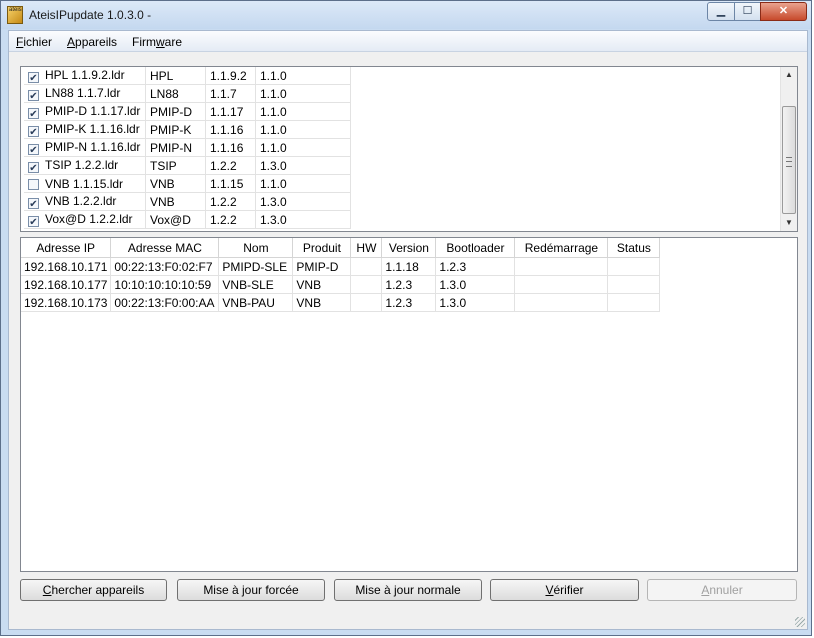 The height and width of the screenshot is (638, 814). Describe the element at coordinates (157, 42) in the screenshot. I see `menu-firmware: Firmware` at that location.